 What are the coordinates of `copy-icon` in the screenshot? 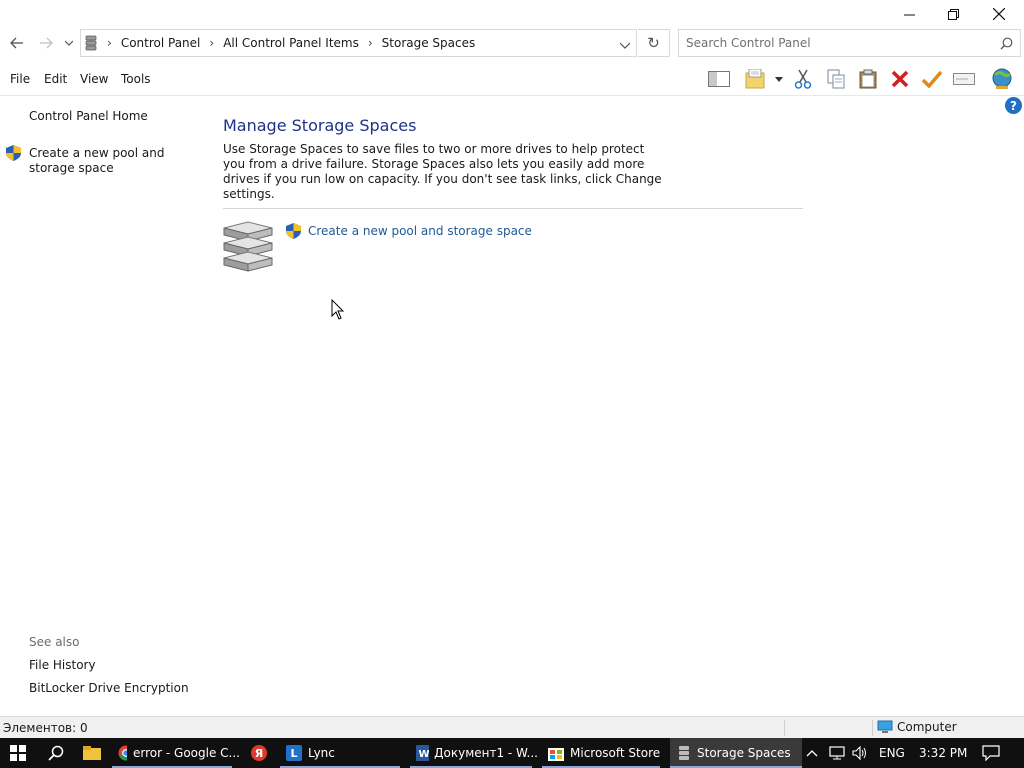 It's located at (836, 79).